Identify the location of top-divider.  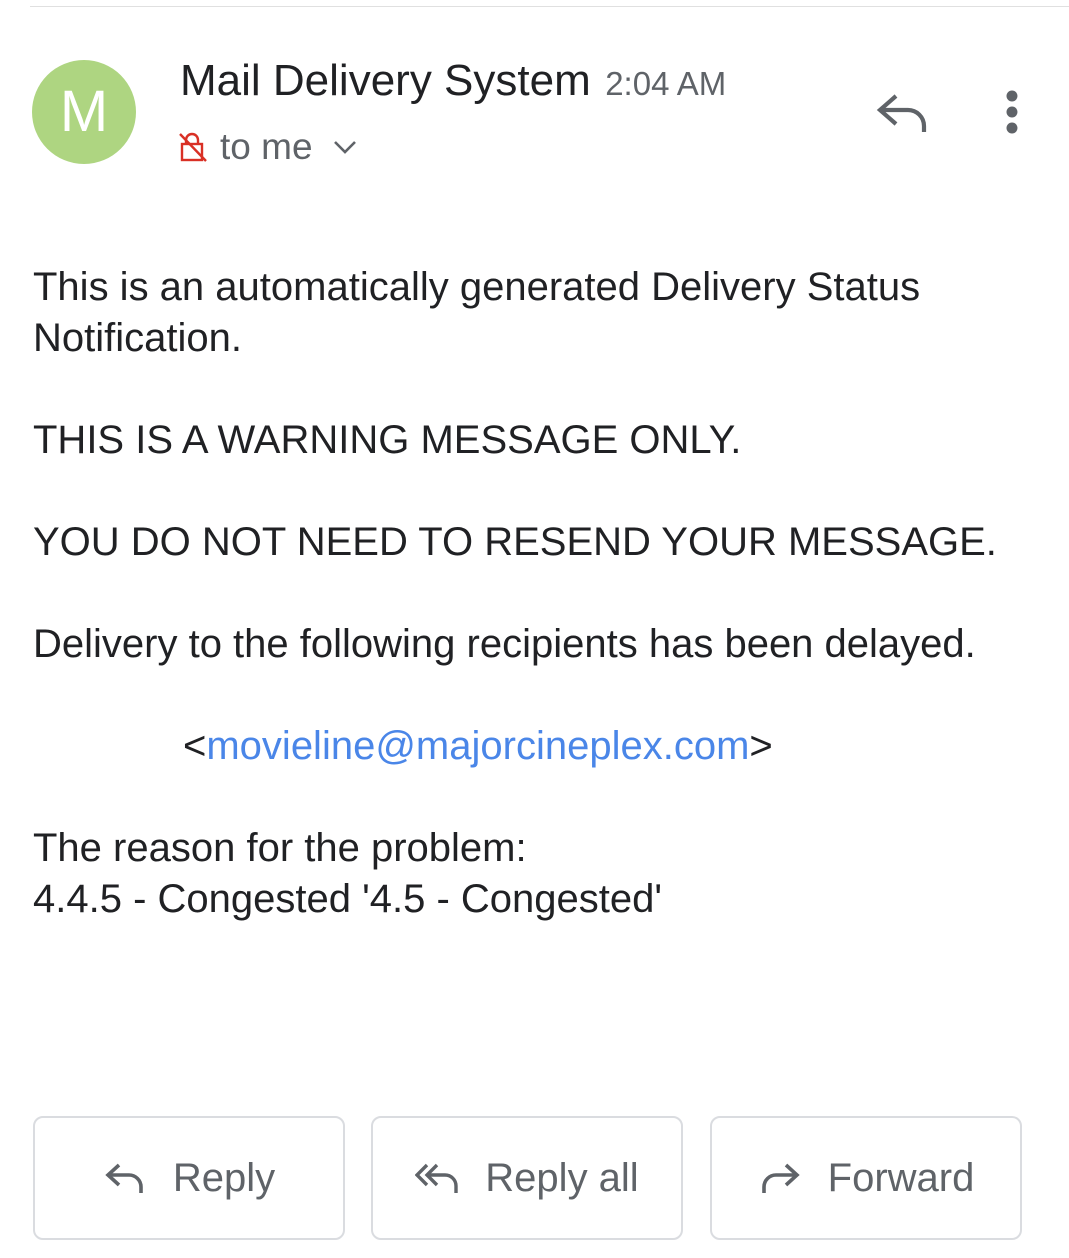
(549, 6).